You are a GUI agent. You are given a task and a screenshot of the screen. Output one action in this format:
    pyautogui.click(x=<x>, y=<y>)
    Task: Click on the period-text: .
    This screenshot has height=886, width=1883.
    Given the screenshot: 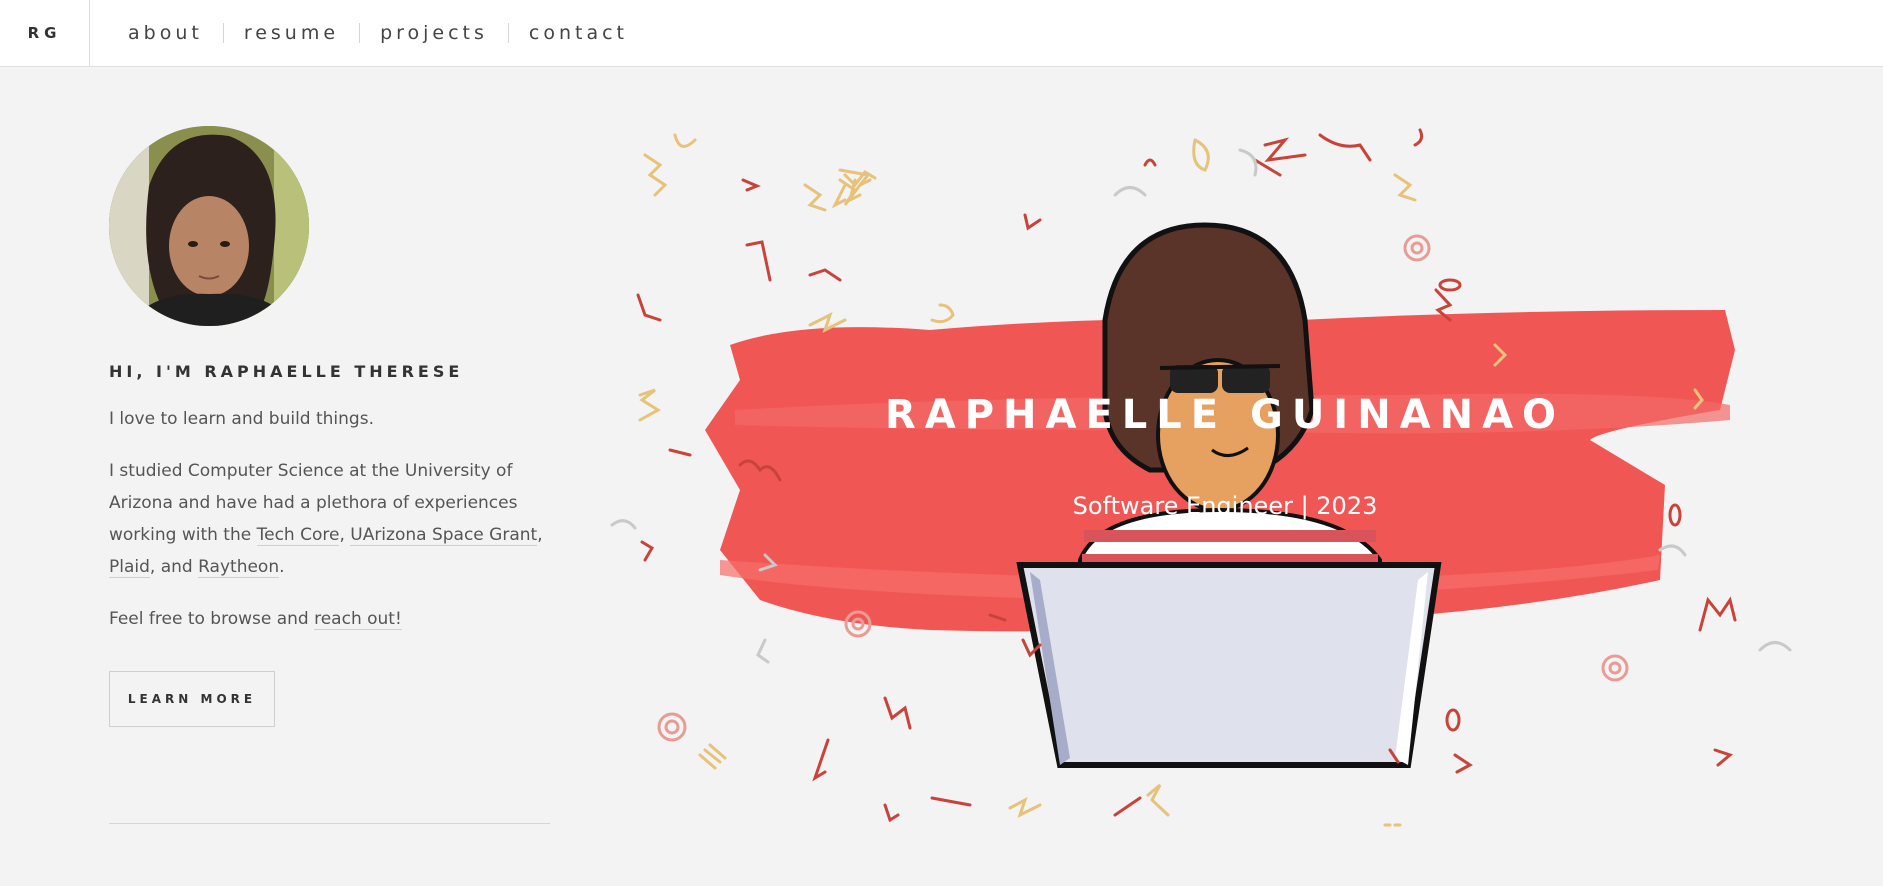 What is the action you would take?
    pyautogui.click(x=282, y=567)
    